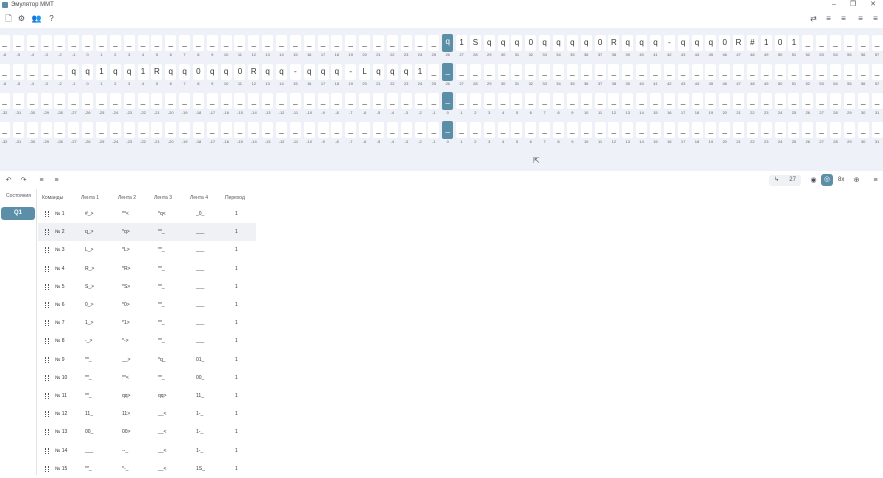  Describe the element at coordinates (843, 18) in the screenshot. I see `tape-remove-icon: ≡` at that location.